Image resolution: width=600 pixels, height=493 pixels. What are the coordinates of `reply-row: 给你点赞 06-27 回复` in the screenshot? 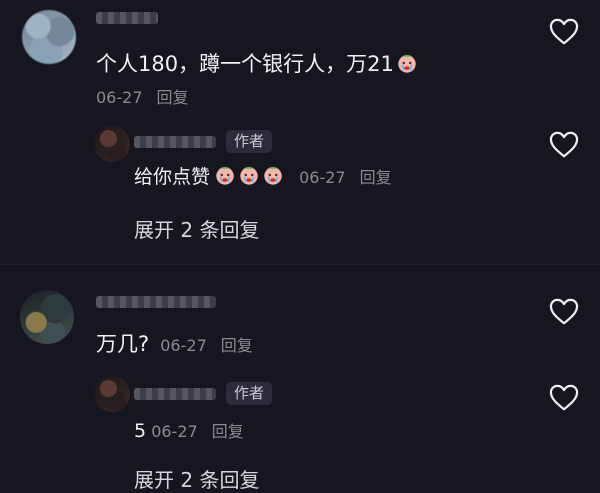 It's located at (263, 176).